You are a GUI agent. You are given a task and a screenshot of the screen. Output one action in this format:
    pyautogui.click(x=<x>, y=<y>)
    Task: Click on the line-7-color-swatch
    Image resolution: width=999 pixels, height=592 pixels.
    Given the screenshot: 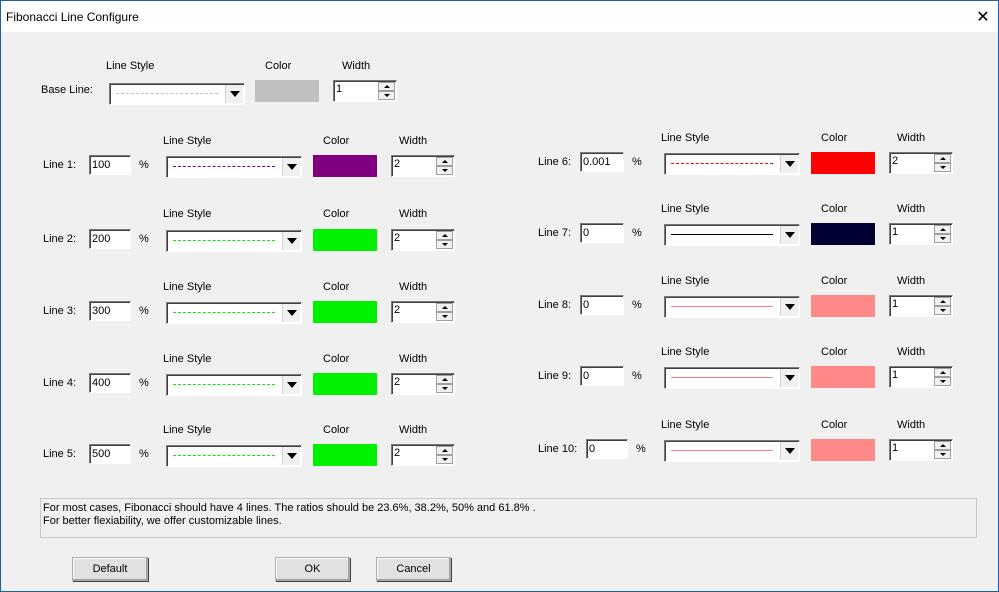 What is the action you would take?
    pyautogui.click(x=843, y=234)
    